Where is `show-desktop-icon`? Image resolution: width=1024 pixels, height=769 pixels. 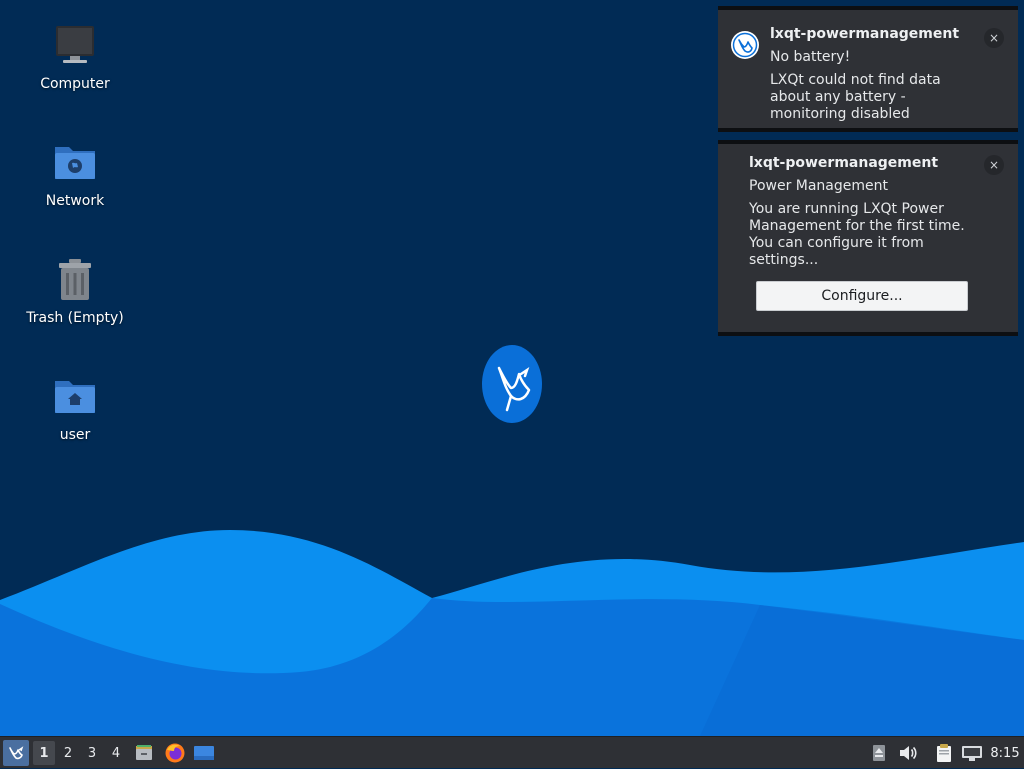
show-desktop-icon is located at coordinates (204, 753).